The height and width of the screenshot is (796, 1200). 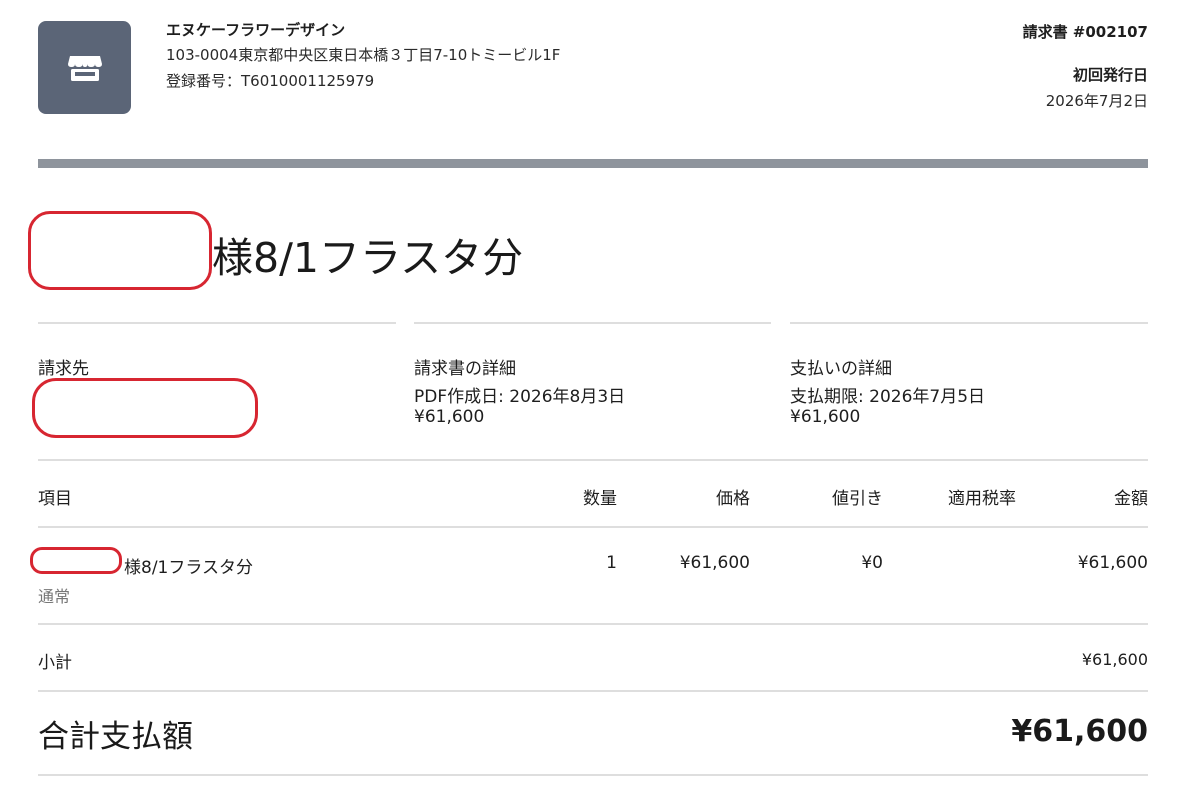 I want to click on title-redaction-mark, so click(x=120, y=250).